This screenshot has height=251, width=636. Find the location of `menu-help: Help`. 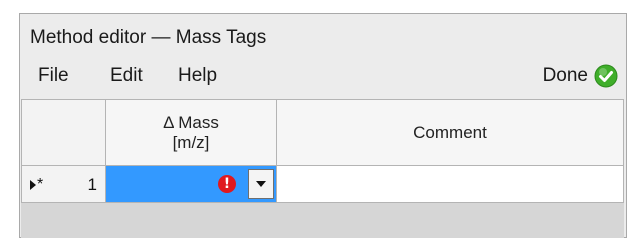

menu-help: Help is located at coordinates (197, 76).